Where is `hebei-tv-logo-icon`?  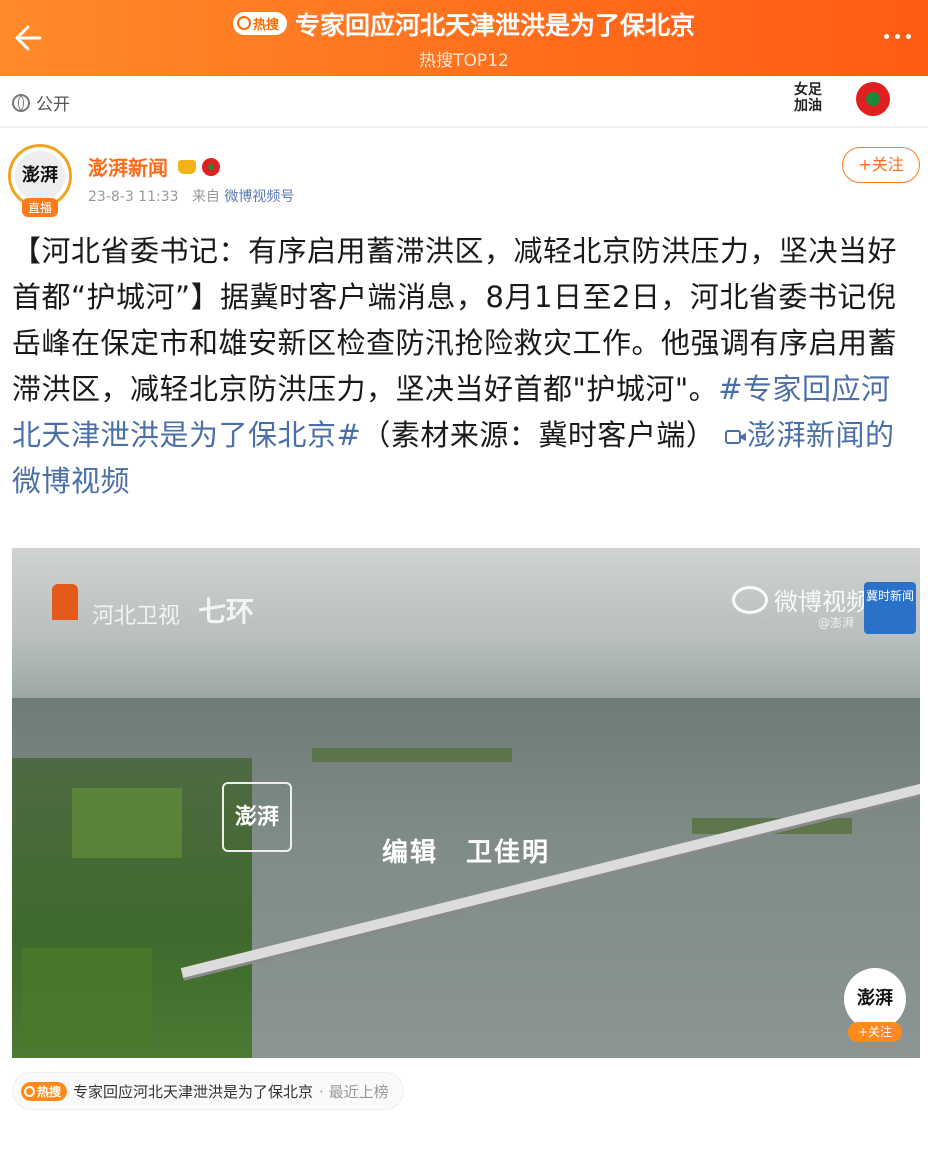
hebei-tv-logo-icon is located at coordinates (65, 602).